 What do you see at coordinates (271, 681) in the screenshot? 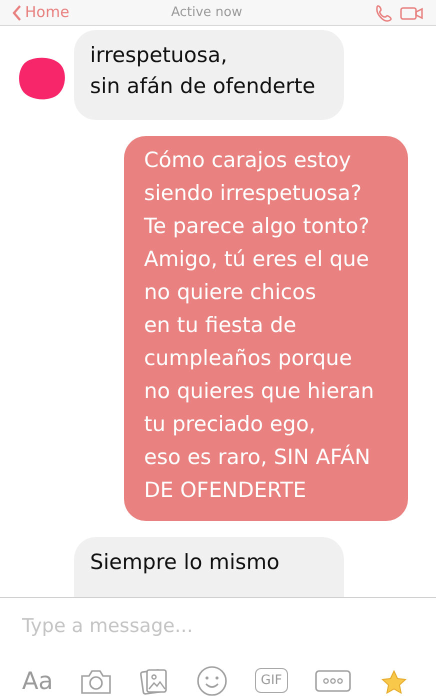
I see `gif-button: GIF` at bounding box center [271, 681].